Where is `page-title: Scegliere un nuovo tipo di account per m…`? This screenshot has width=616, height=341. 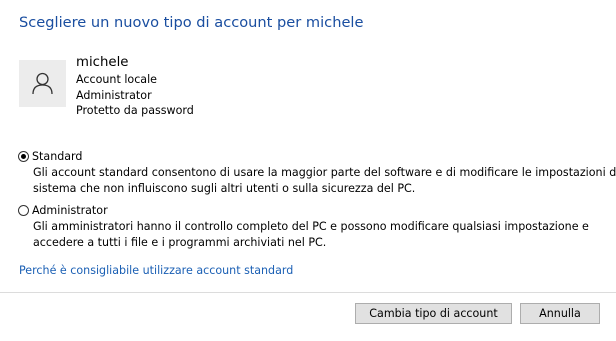 page-title: Scegliere un nuovo tipo di account per m… is located at coordinates (191, 22).